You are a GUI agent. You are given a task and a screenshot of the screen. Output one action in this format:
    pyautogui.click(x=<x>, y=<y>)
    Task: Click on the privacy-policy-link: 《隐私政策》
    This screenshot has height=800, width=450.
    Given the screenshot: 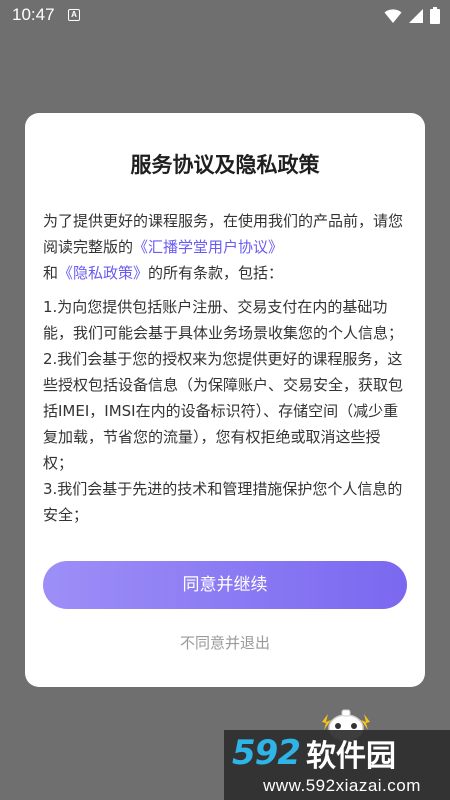 What is the action you would take?
    pyautogui.click(x=103, y=273)
    